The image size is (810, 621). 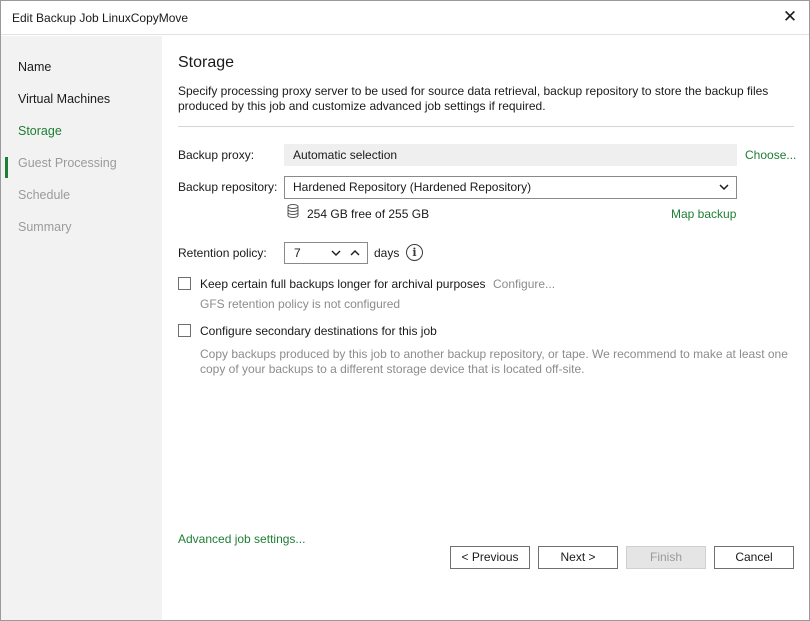 What do you see at coordinates (297, 253) in the screenshot?
I see `retention-value: 7` at bounding box center [297, 253].